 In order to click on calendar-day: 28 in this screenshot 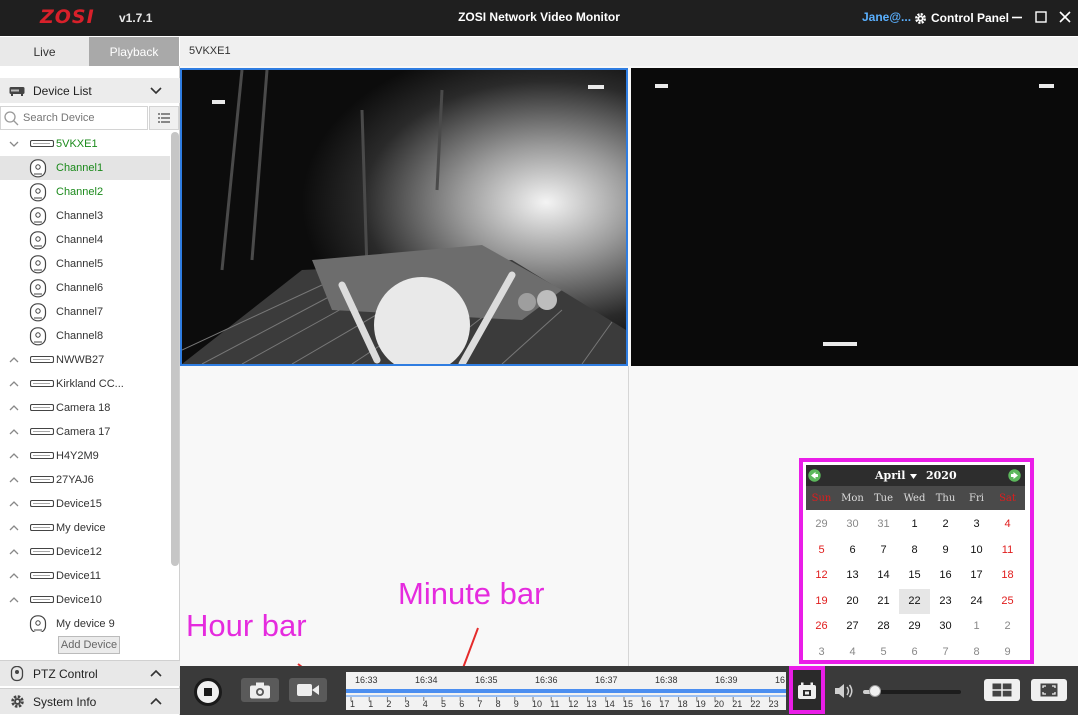, I will do `click(883, 626)`.